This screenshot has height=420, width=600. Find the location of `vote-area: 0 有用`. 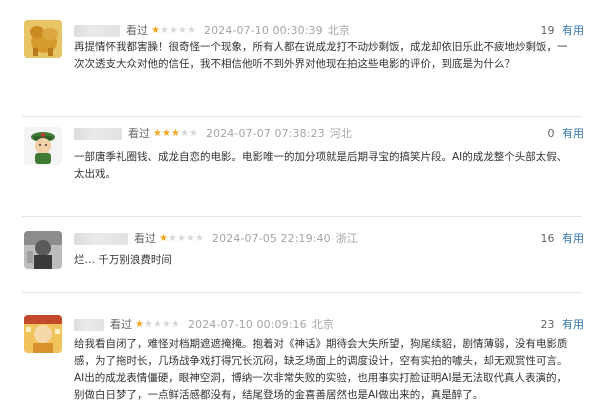

vote-area: 0 有用 is located at coordinates (566, 134).